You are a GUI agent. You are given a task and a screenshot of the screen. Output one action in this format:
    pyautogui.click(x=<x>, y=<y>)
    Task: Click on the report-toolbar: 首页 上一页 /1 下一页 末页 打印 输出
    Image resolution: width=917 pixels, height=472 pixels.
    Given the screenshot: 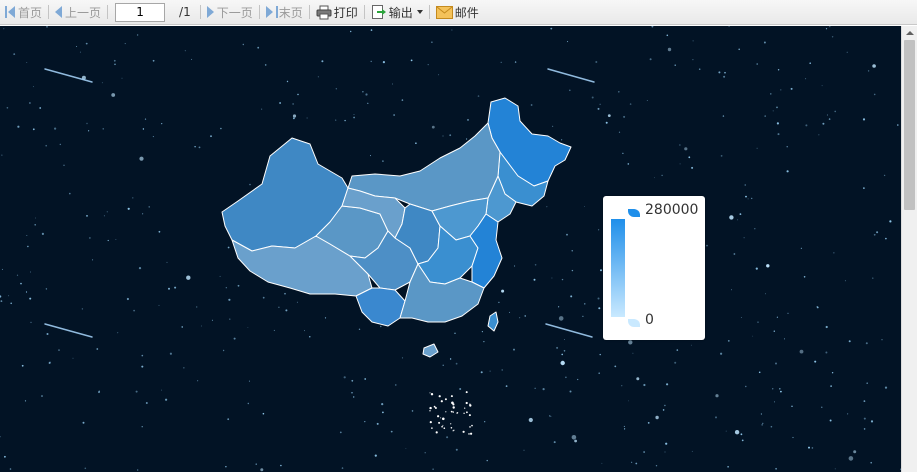 What is the action you would take?
    pyautogui.click(x=458, y=12)
    